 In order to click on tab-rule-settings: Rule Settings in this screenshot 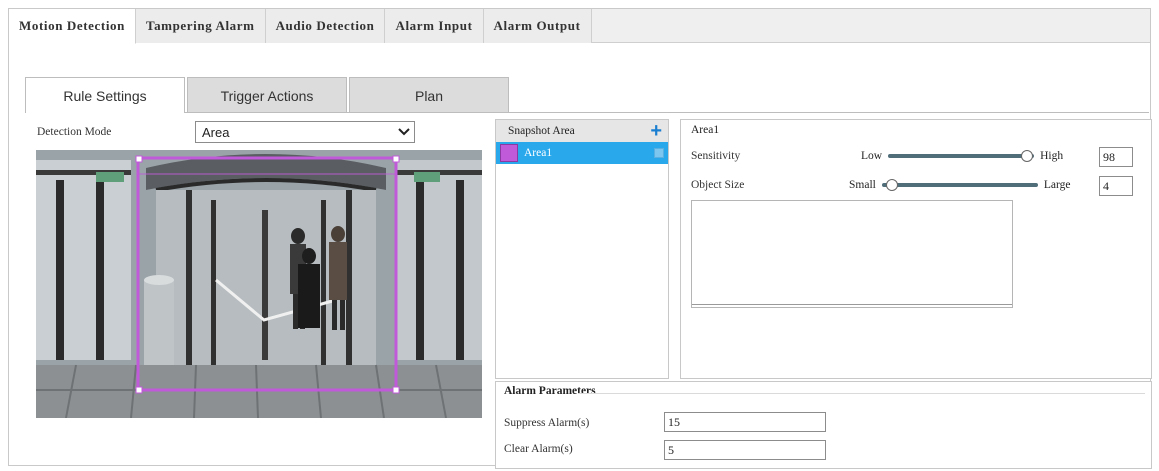, I will do `click(105, 95)`.